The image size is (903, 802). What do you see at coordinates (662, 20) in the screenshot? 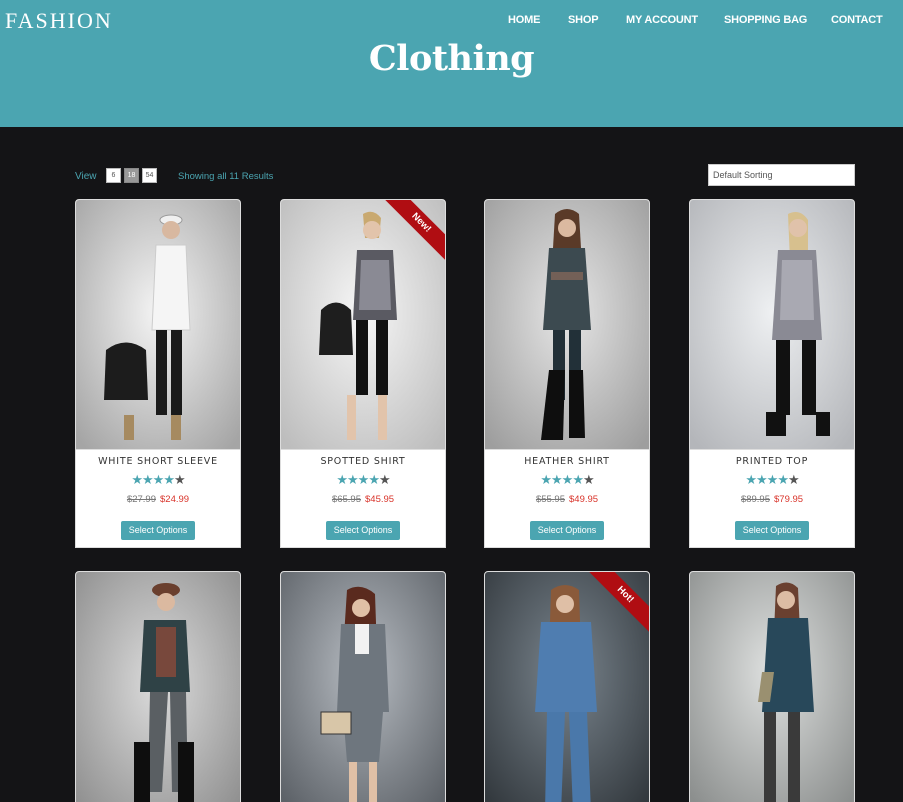
I see `nav-my-account: MY ACCOUNT` at bounding box center [662, 20].